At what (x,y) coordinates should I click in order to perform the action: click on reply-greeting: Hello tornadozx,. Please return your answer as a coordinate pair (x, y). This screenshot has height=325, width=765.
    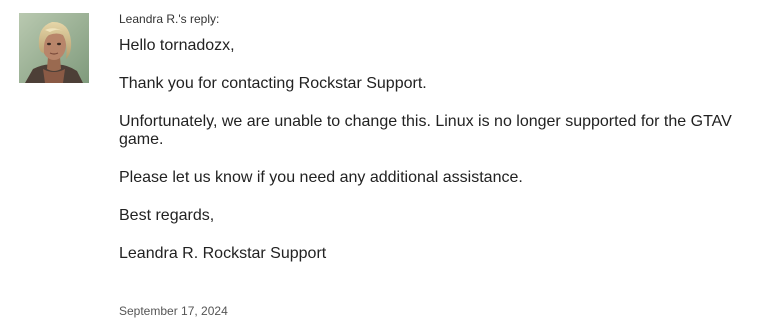
    Looking at the image, I should click on (177, 45).